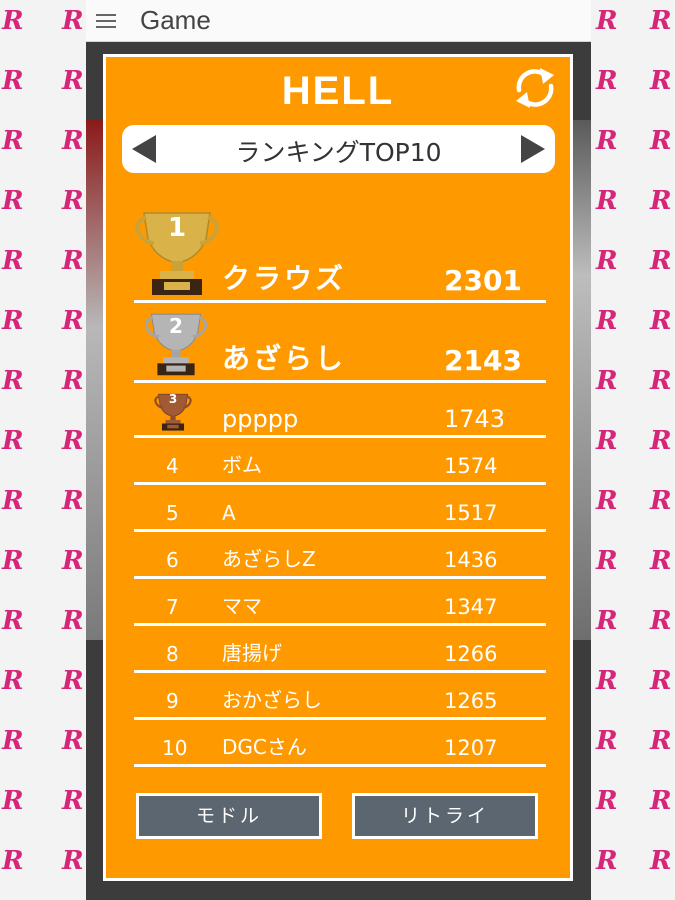  Describe the element at coordinates (172, 560) in the screenshot. I see `rank-number: 6` at that location.